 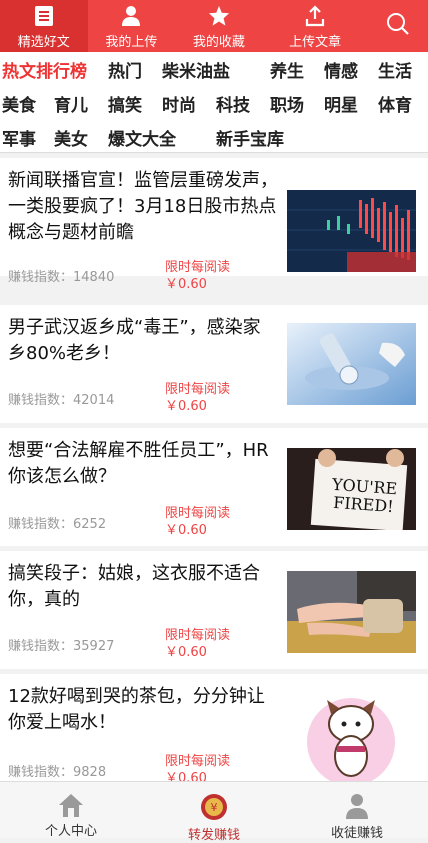 I want to click on sign-text: YOU'RE FIRED!, so click(x=364, y=495).